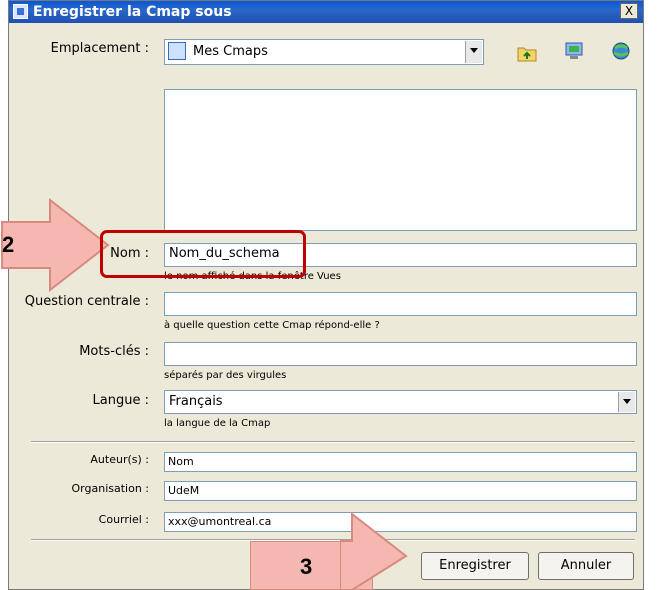  What do you see at coordinates (8, 244) in the screenshot?
I see `step2-number: 2` at bounding box center [8, 244].